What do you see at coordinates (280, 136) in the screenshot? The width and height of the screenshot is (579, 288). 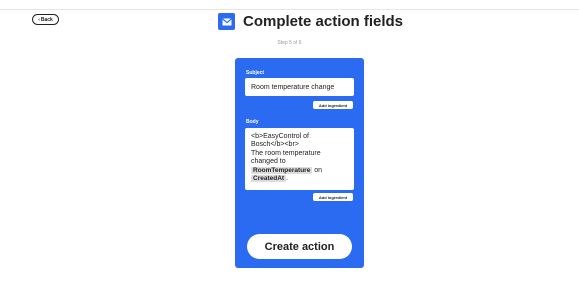 I see `body-text-line: <b>EasyControl of` at bounding box center [280, 136].